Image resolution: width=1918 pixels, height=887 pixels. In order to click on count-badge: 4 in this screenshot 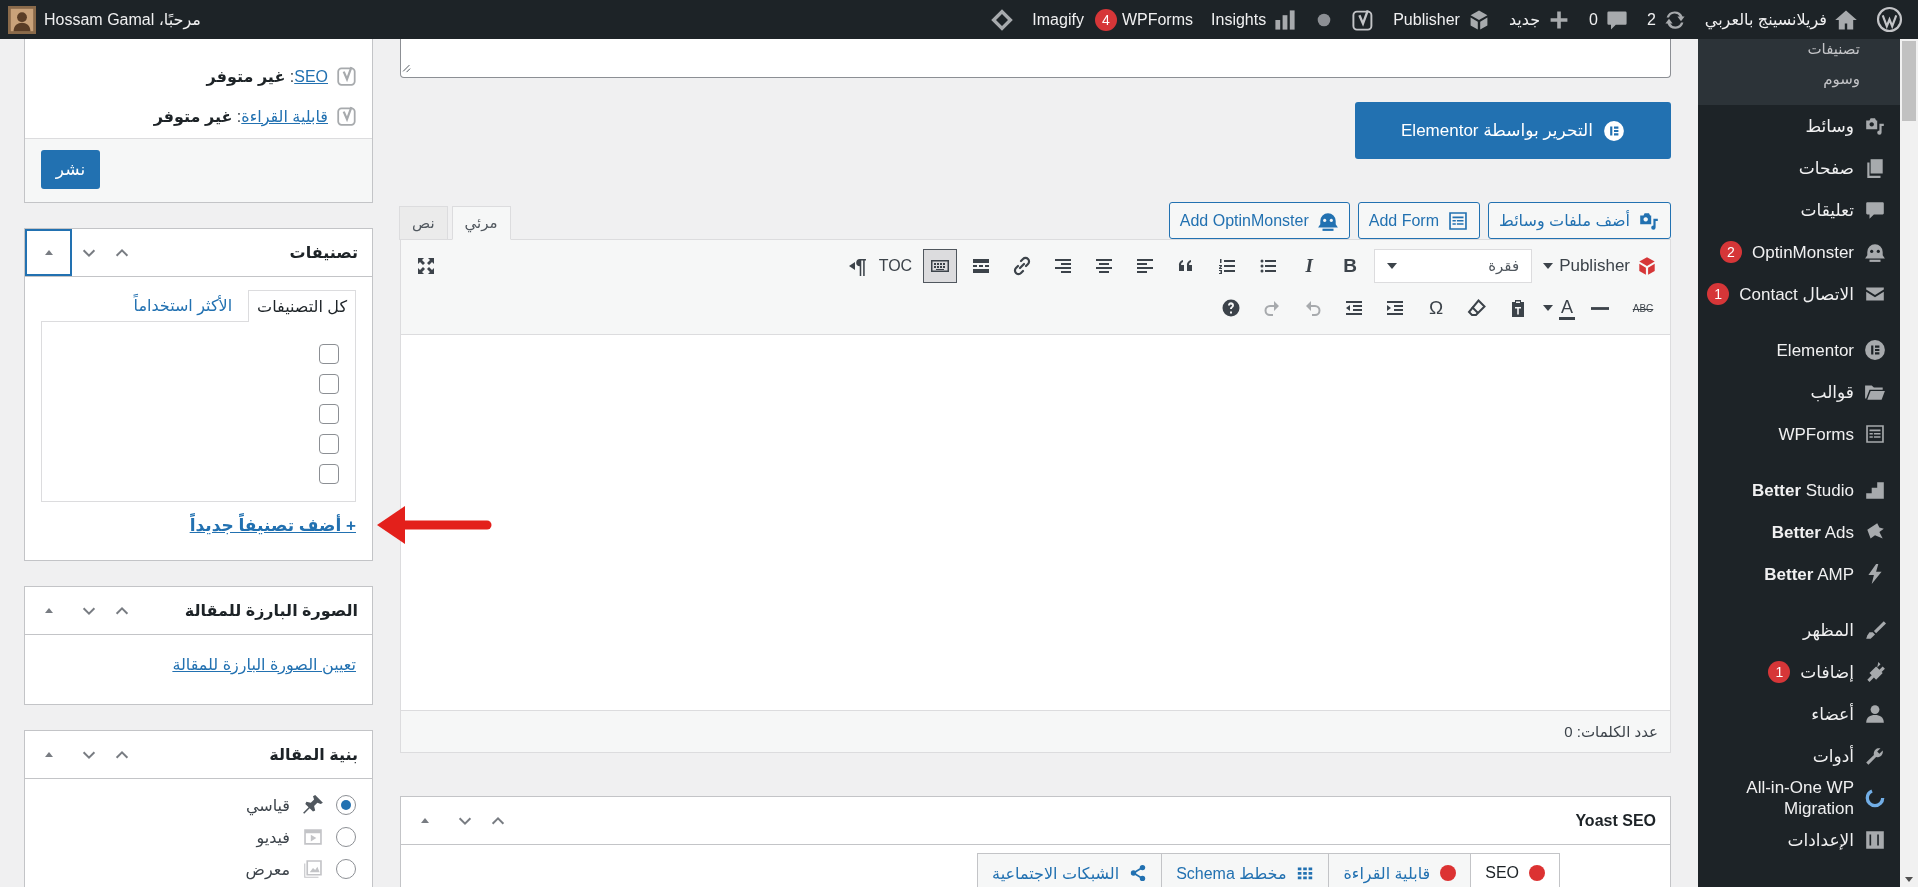, I will do `click(1105, 19)`.